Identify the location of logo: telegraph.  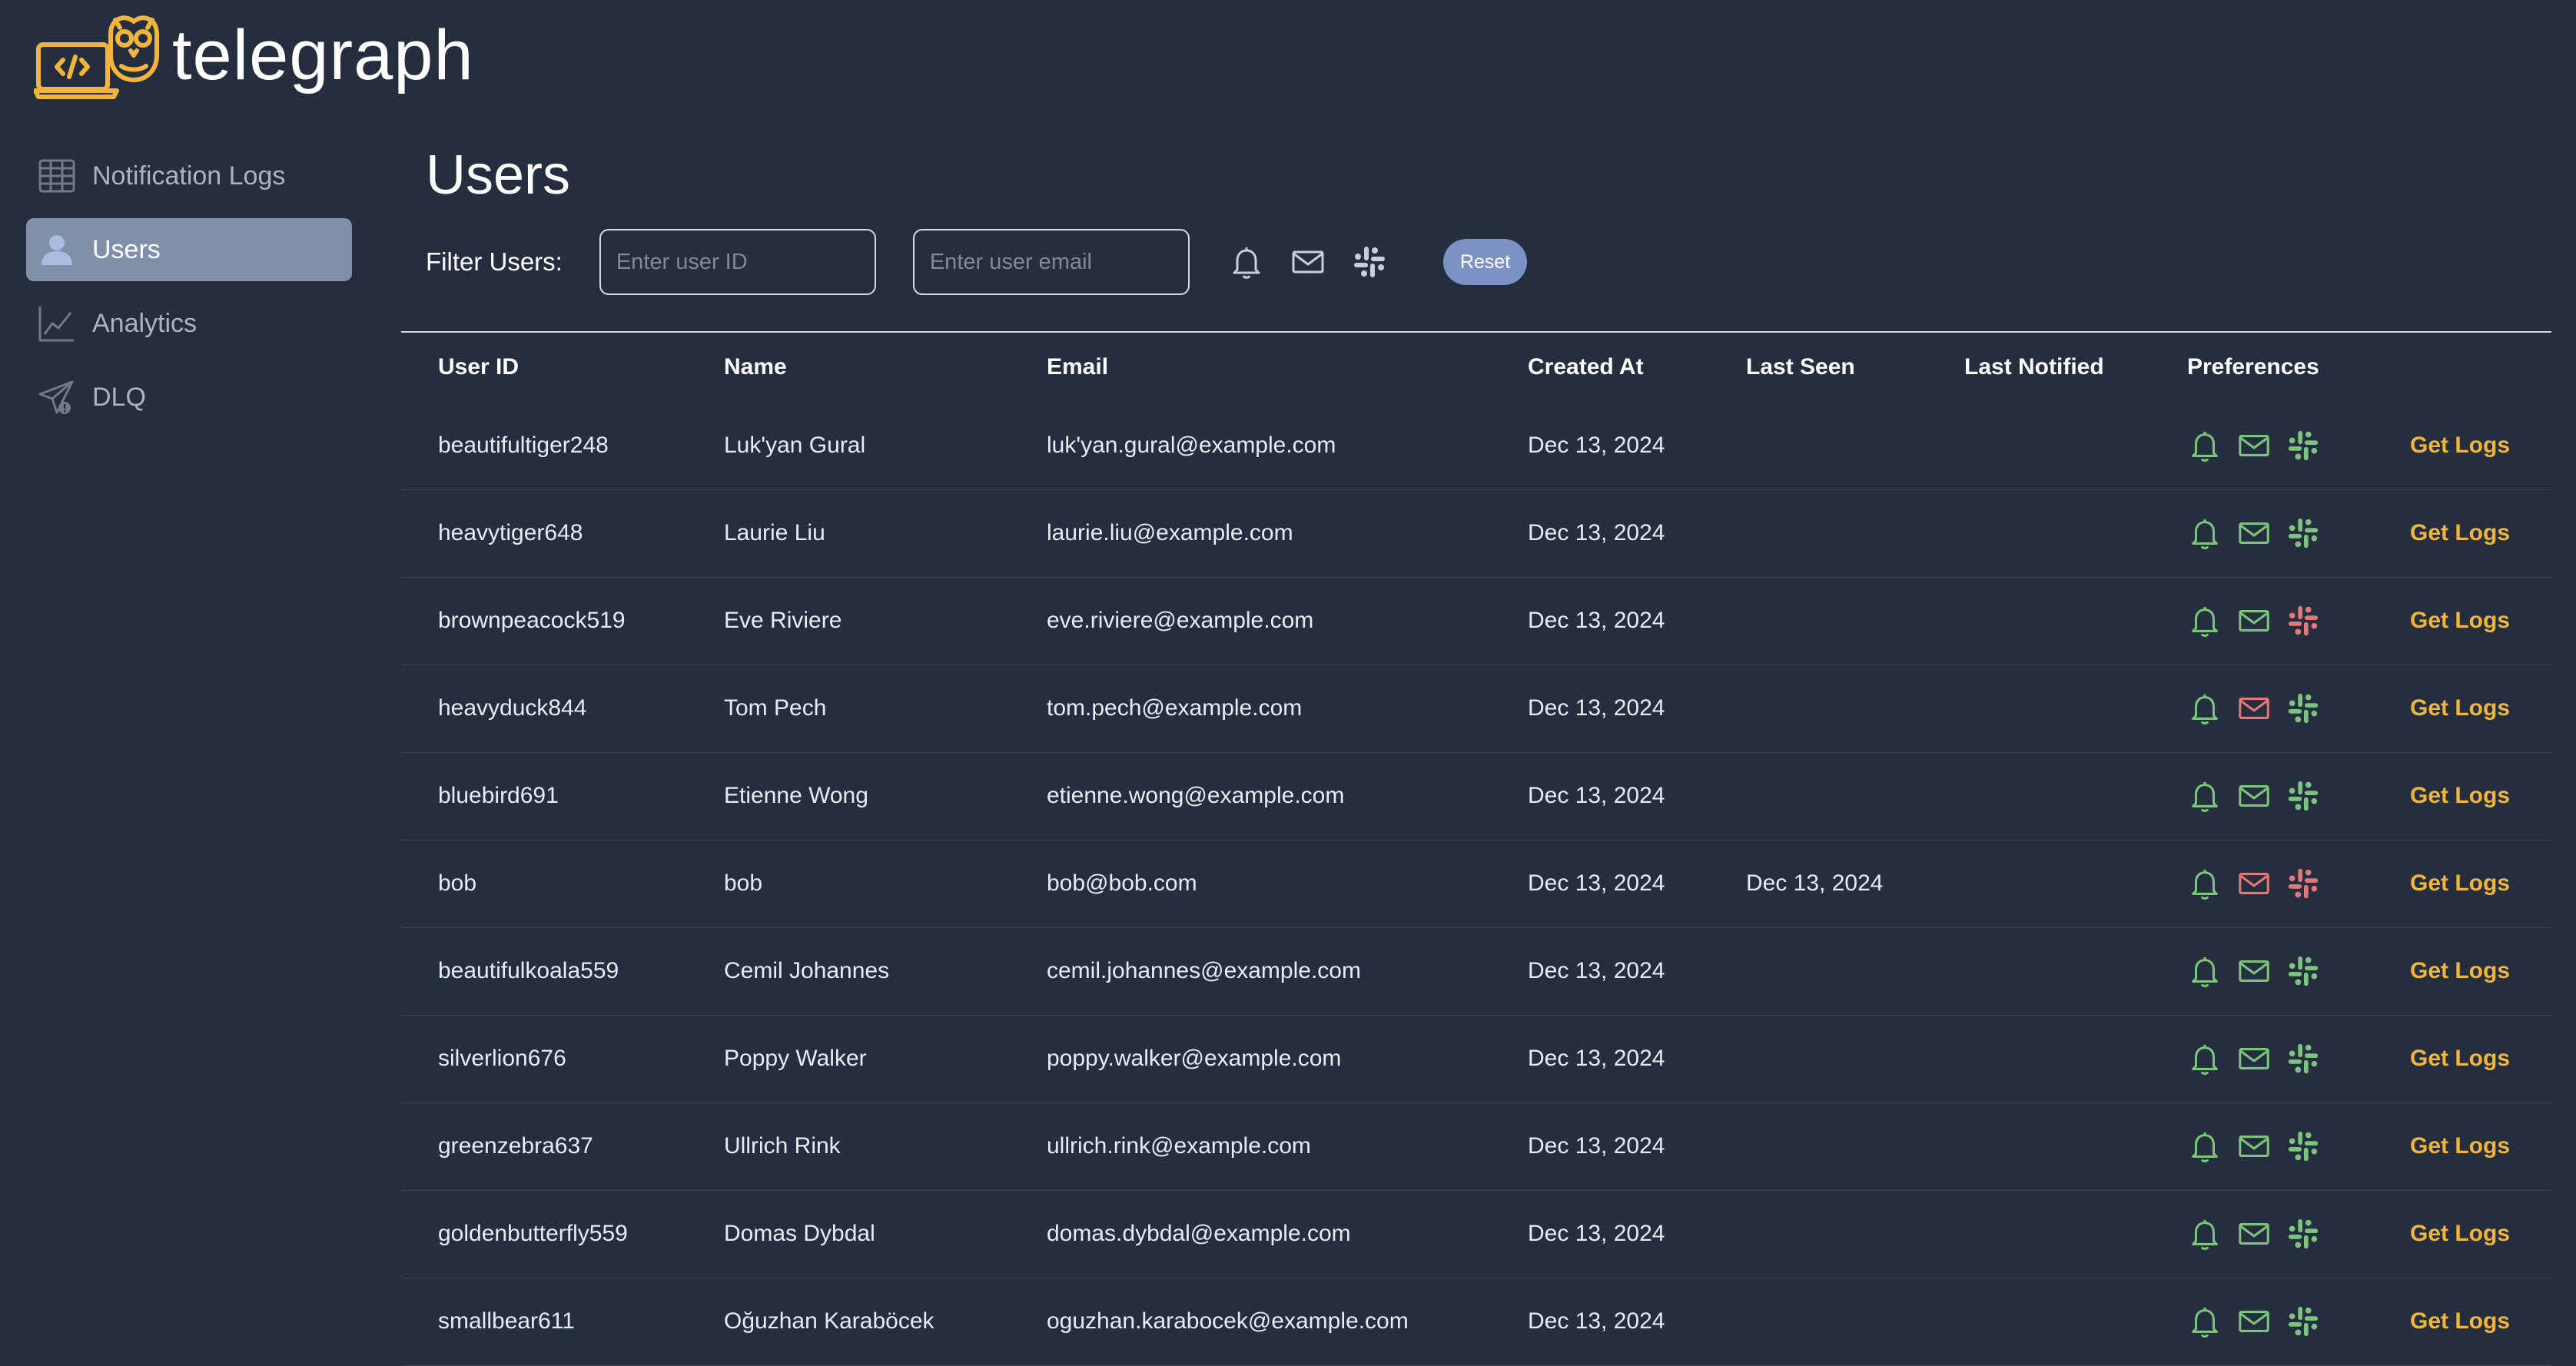
(254, 57).